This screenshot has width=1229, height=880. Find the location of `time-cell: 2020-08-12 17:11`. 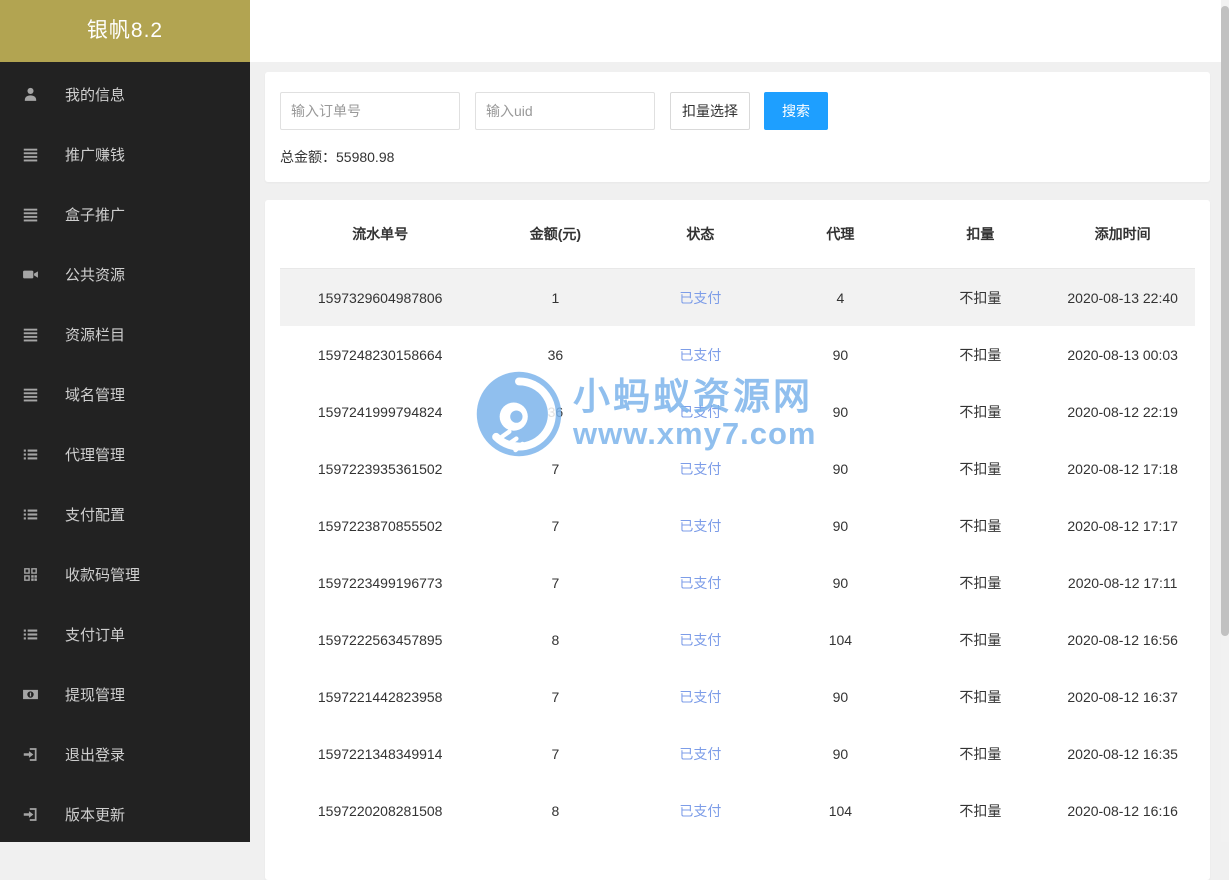

time-cell: 2020-08-12 17:11 is located at coordinates (1122, 582).